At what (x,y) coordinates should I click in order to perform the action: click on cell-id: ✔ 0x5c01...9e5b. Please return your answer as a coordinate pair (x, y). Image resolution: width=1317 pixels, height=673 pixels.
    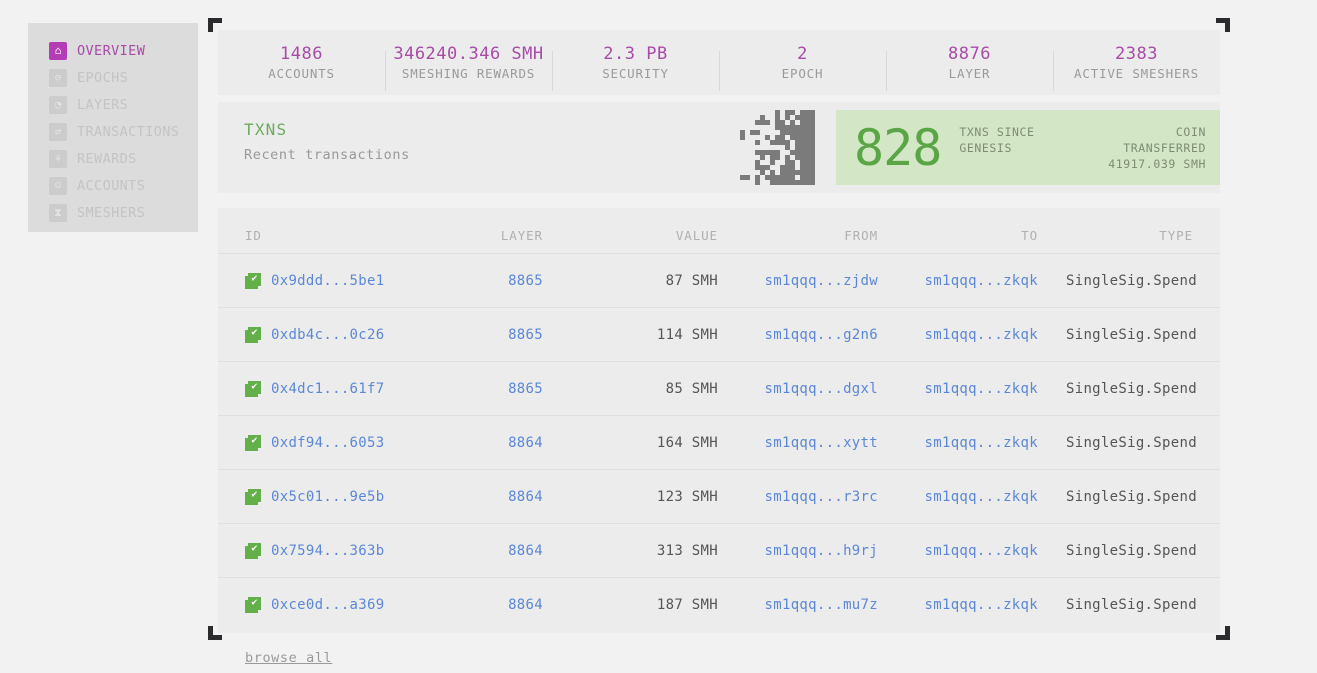
    Looking at the image, I should click on (334, 496).